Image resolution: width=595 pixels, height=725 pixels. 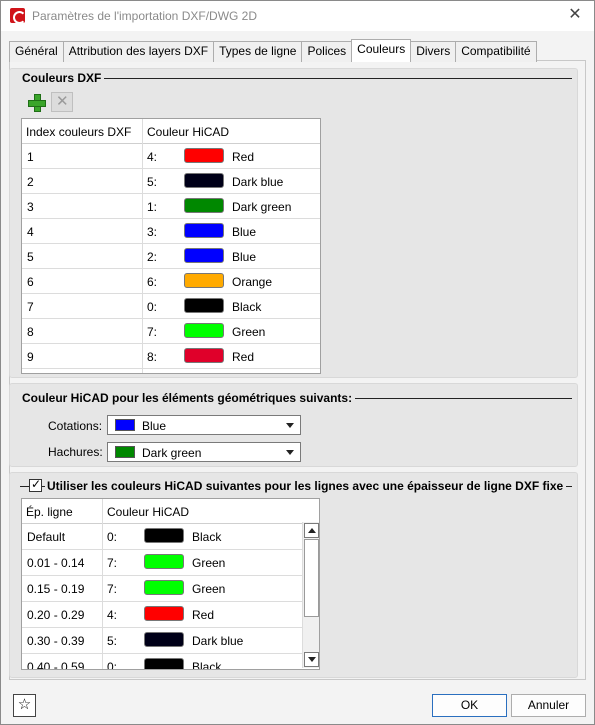 What do you see at coordinates (30, 232) in the screenshot?
I see `dxf-index-cell: 4` at bounding box center [30, 232].